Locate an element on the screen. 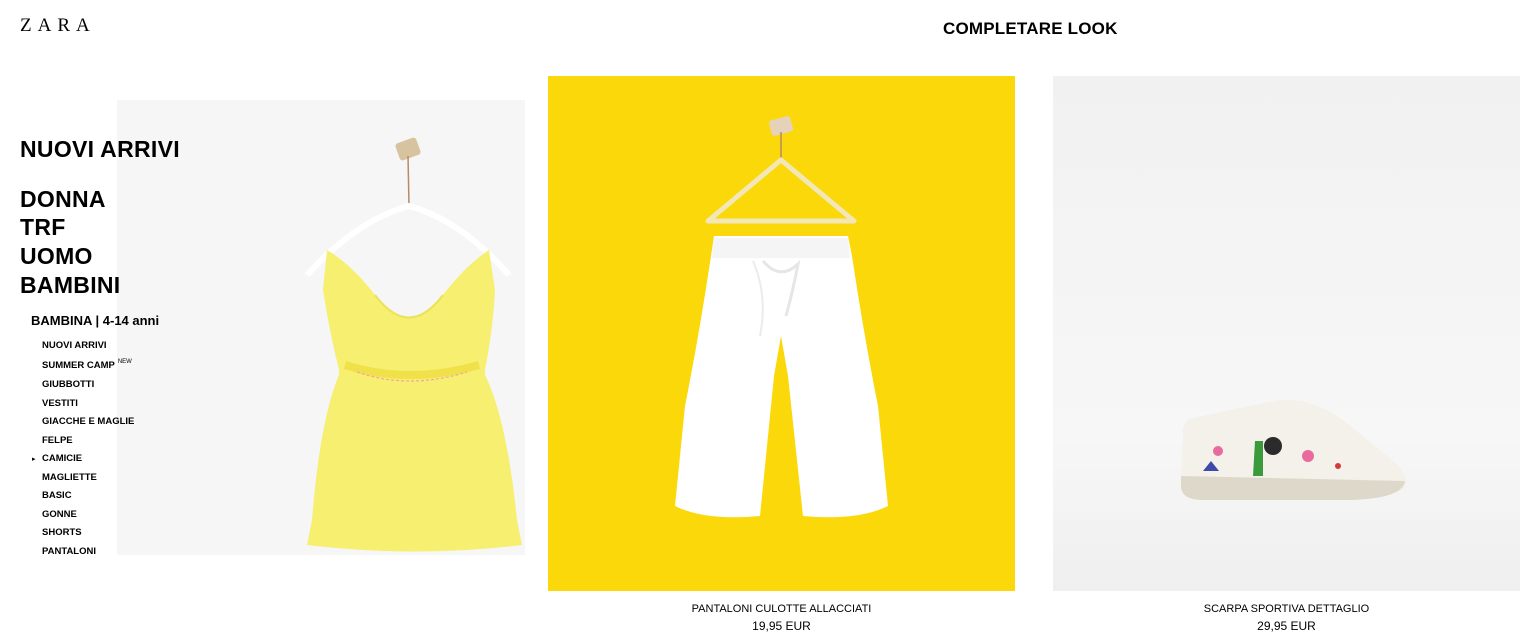 Image resolution: width=1533 pixels, height=639 pixels. sidebar-item-label: PANTALONI is located at coordinates (69, 551).